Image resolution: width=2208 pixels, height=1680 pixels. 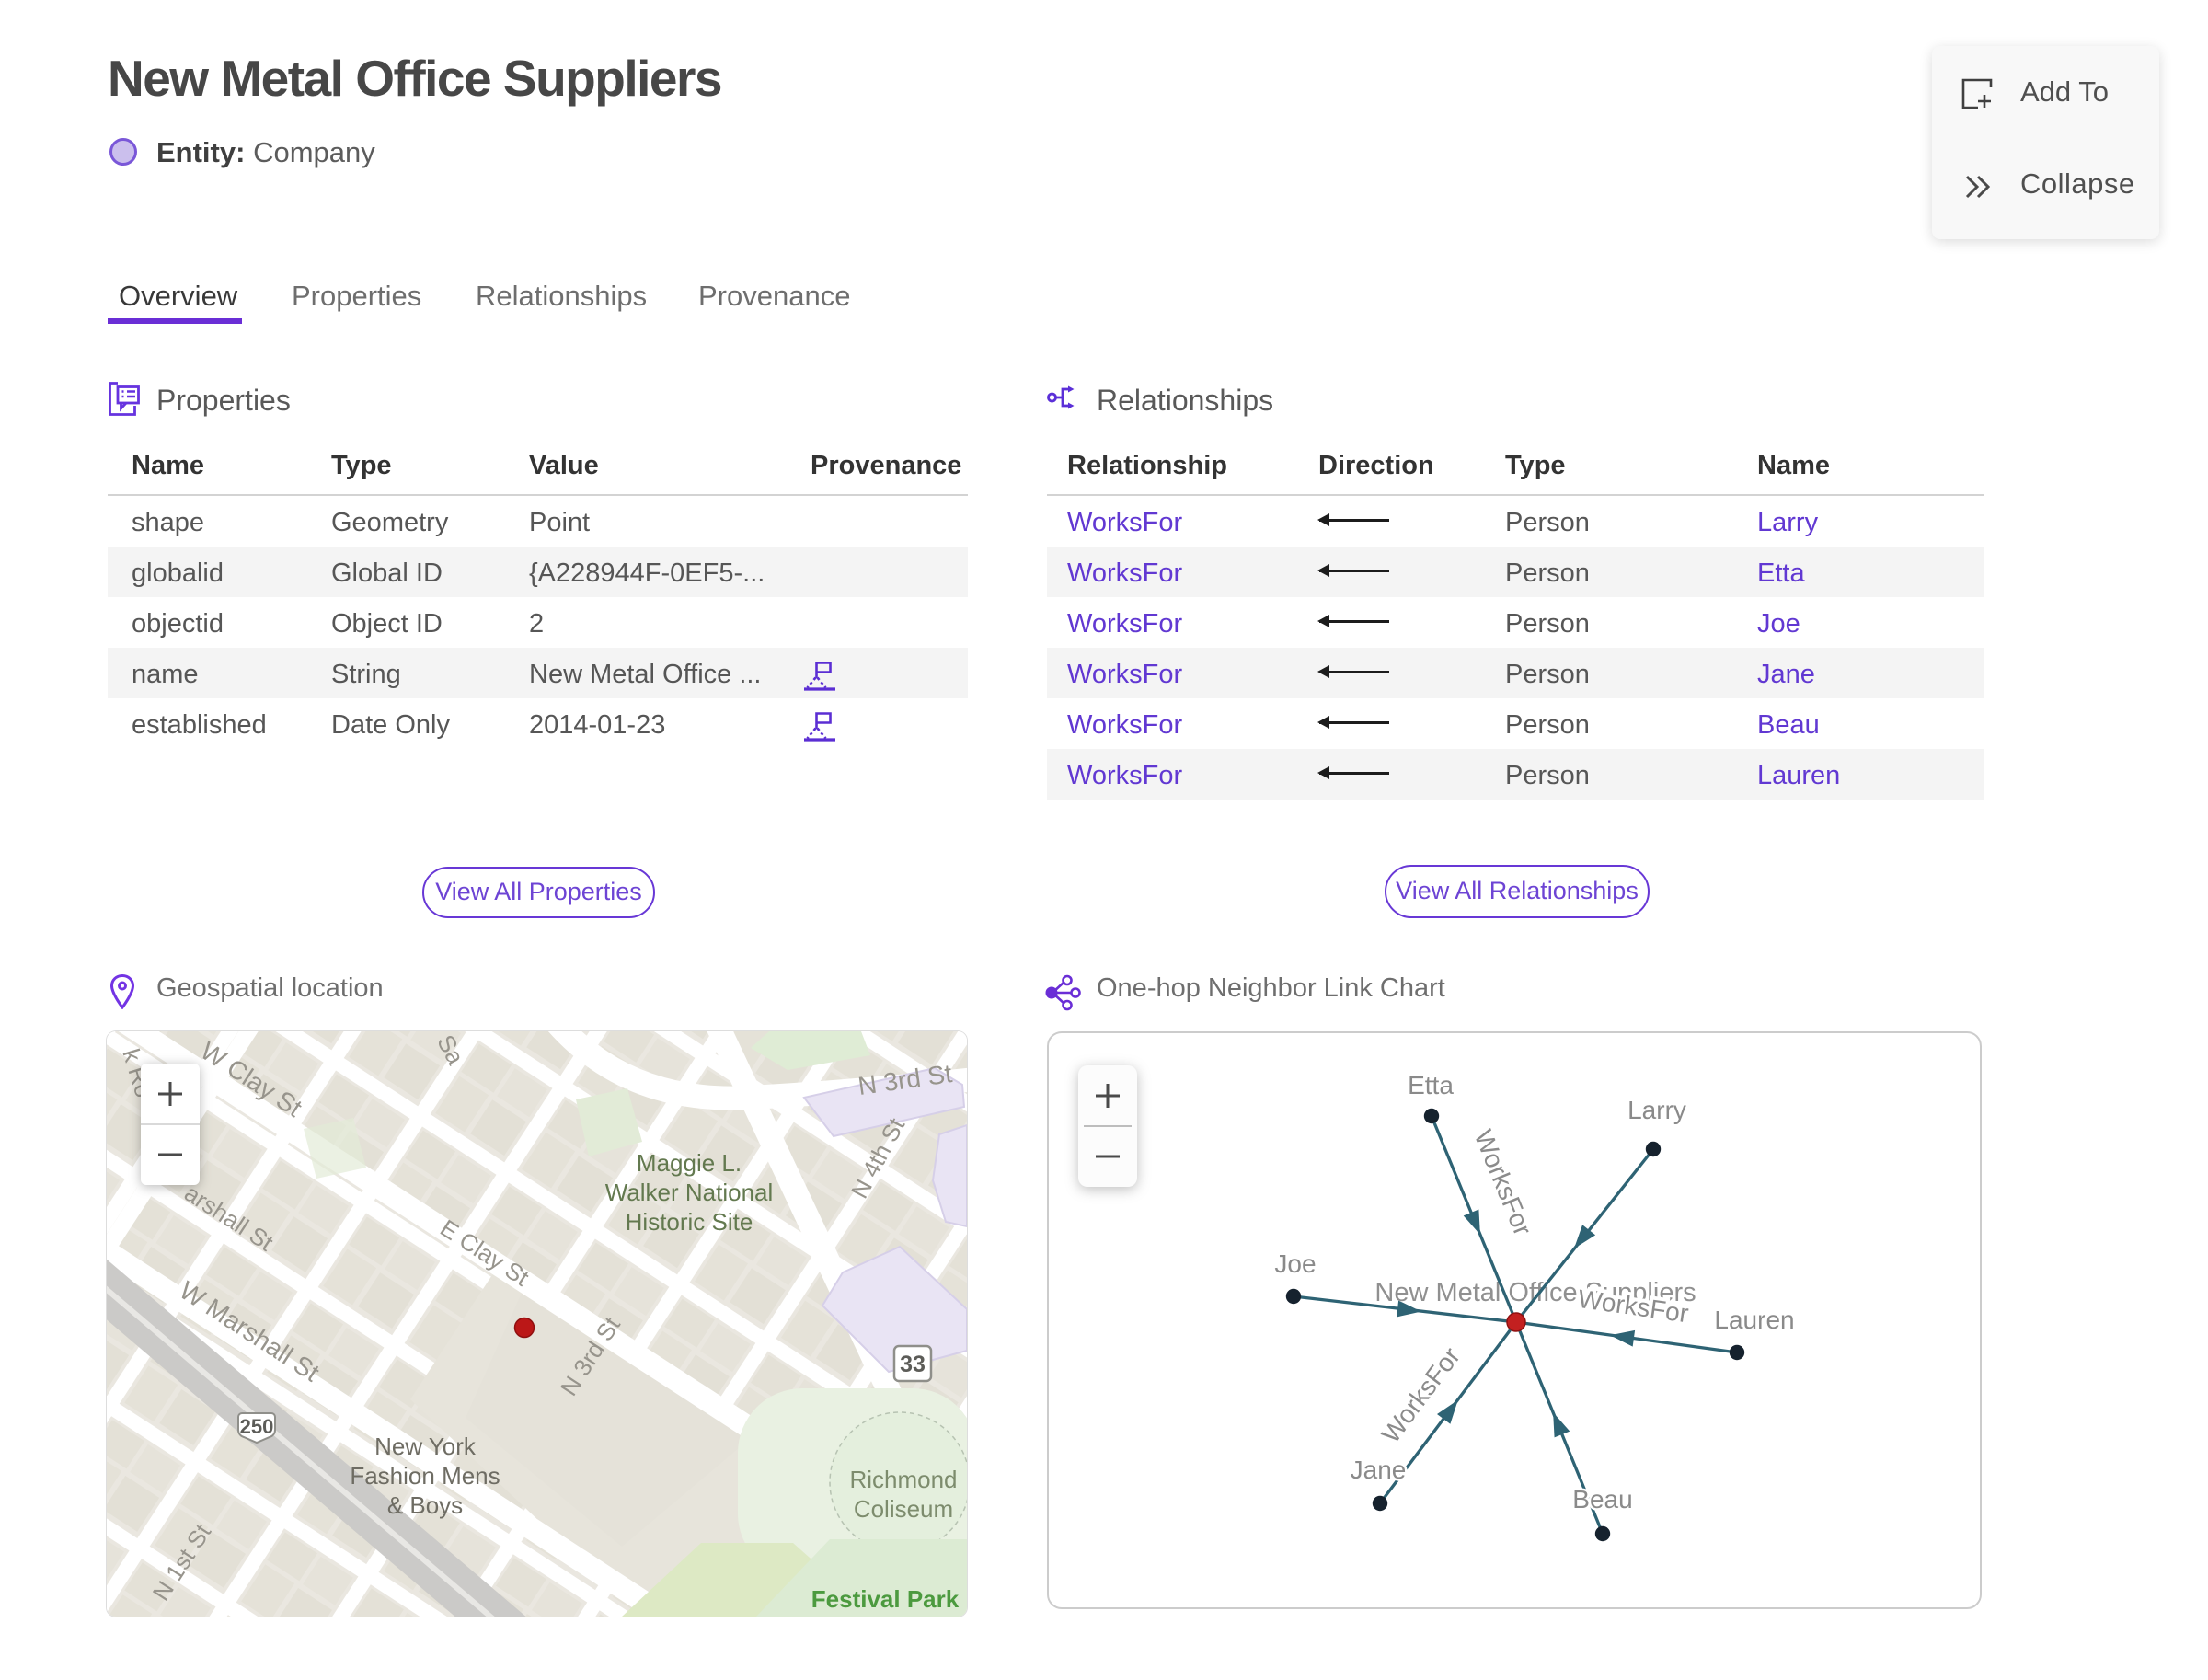 What do you see at coordinates (1421, 1395) in the screenshot?
I see `svg-text: WorksFor` at bounding box center [1421, 1395].